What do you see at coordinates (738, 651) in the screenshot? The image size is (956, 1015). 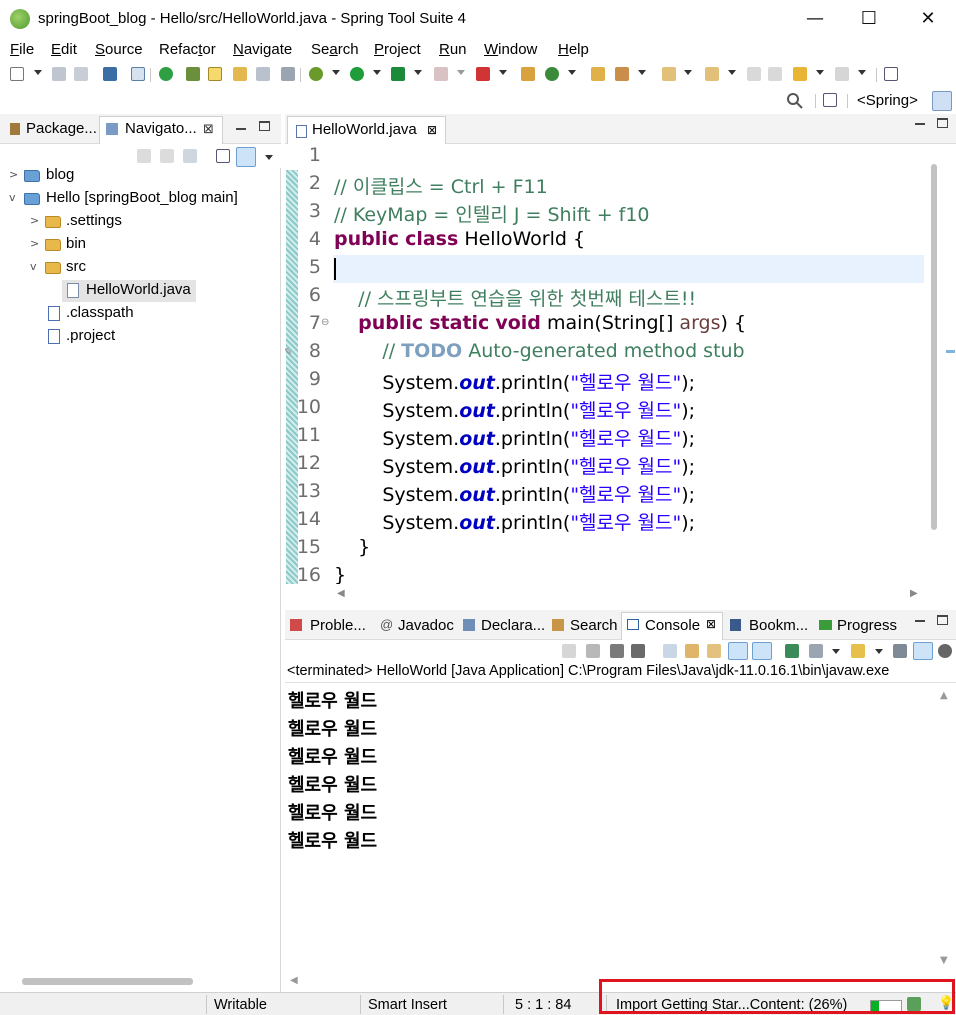 I see `show-on-stdout-icon` at bounding box center [738, 651].